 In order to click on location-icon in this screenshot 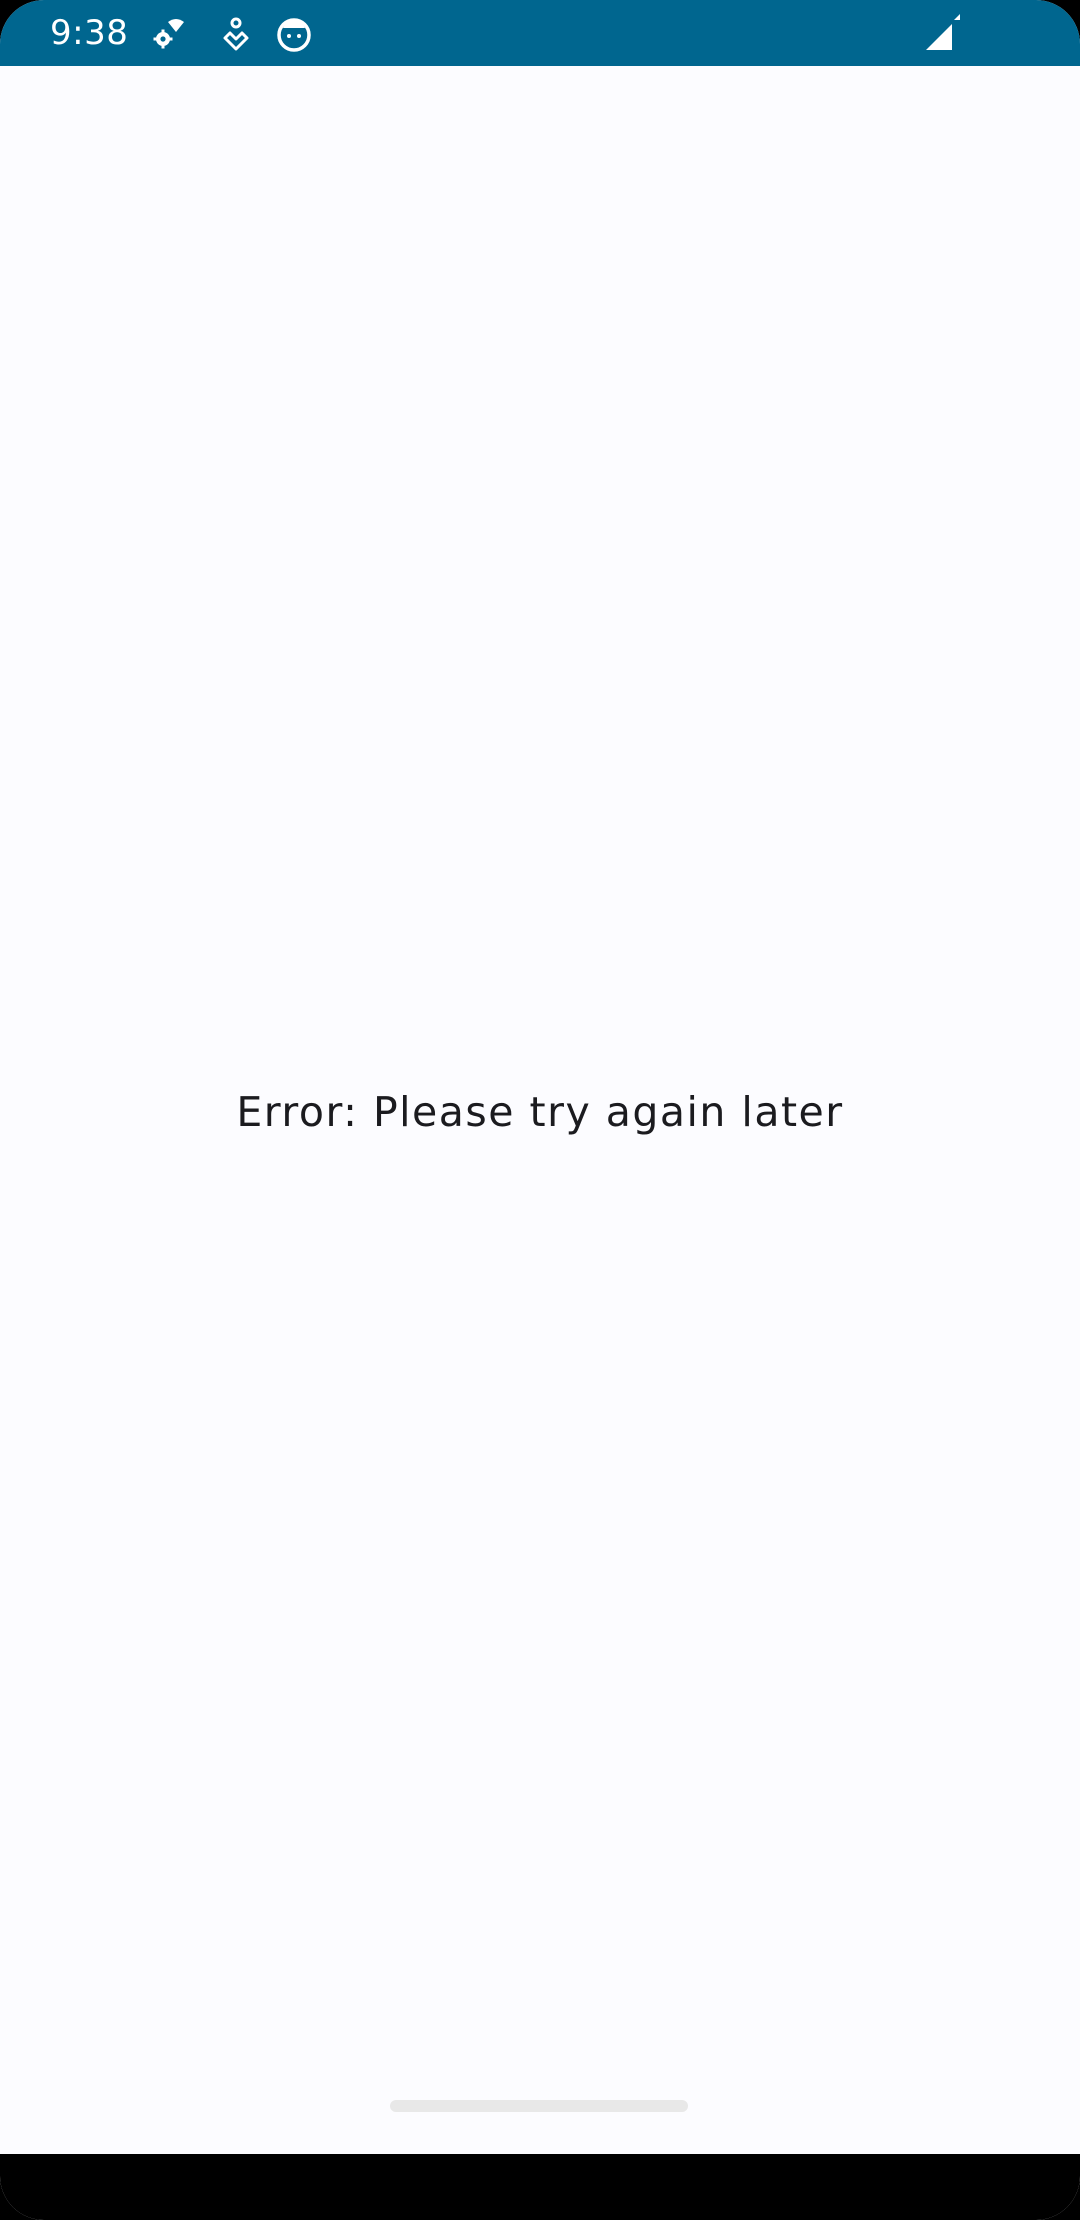, I will do `click(236, 34)`.